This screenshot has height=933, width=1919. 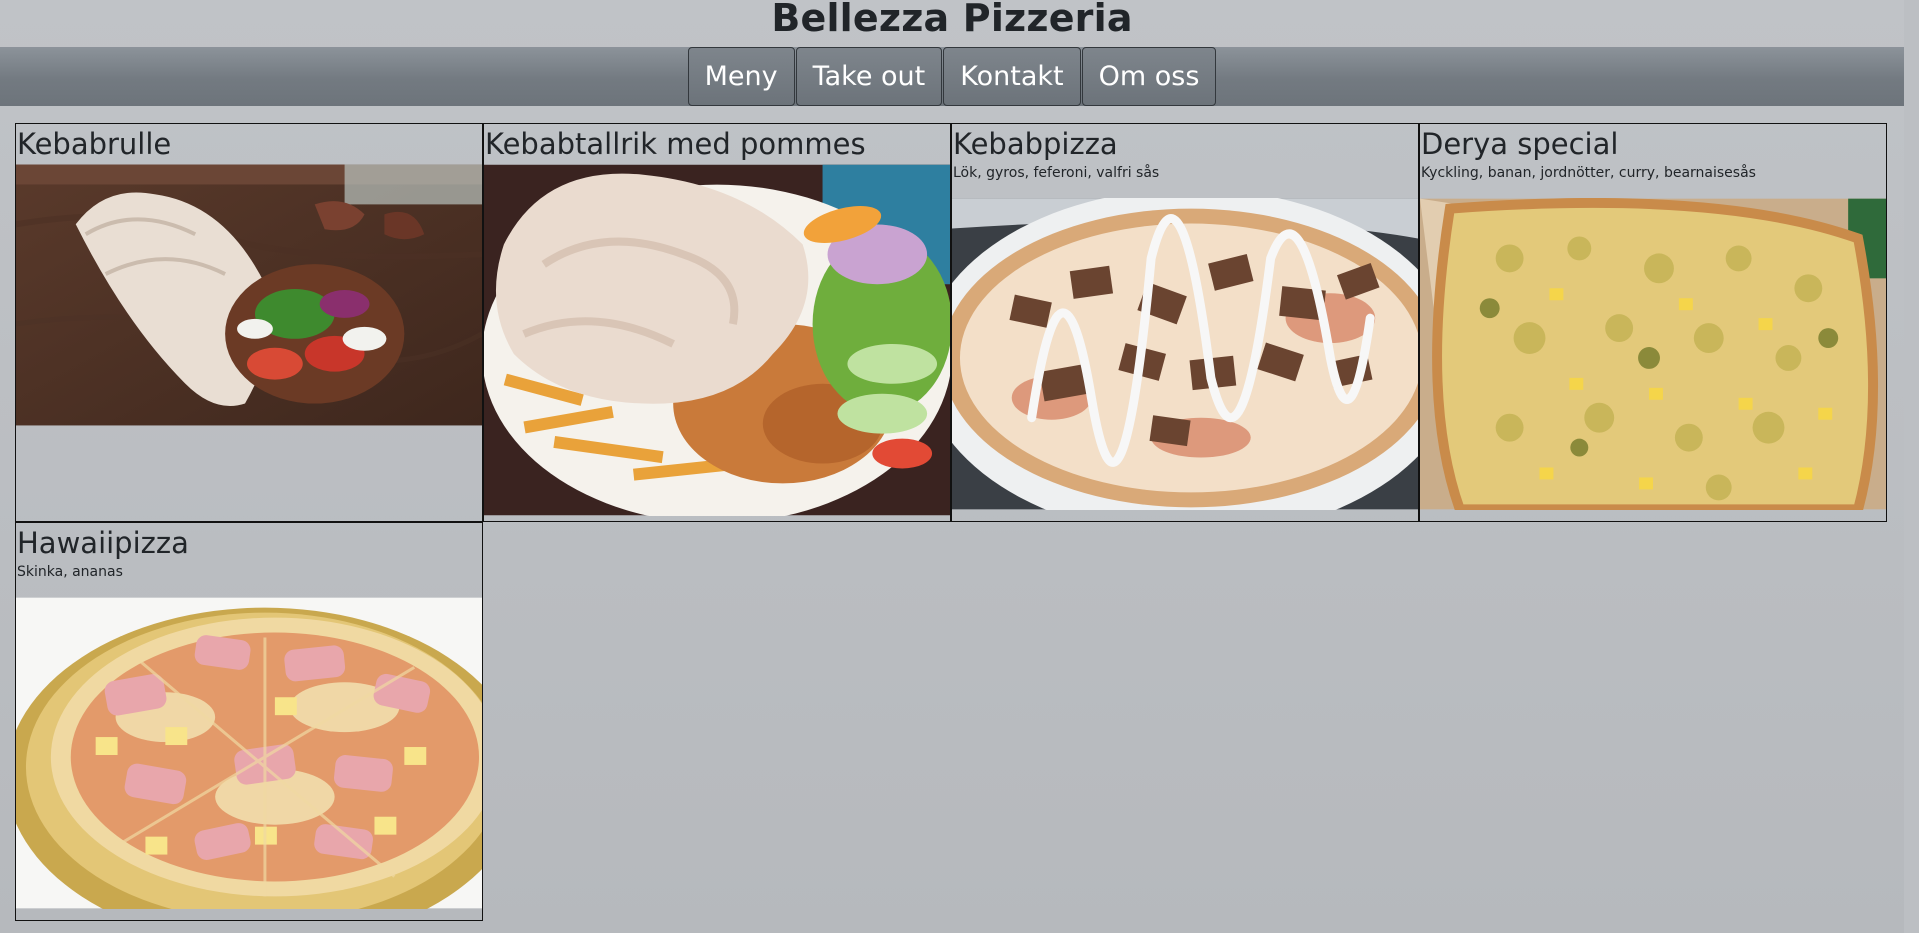 I want to click on menu-card-kebabrulle: Kebabrulle, so click(x=249, y=322).